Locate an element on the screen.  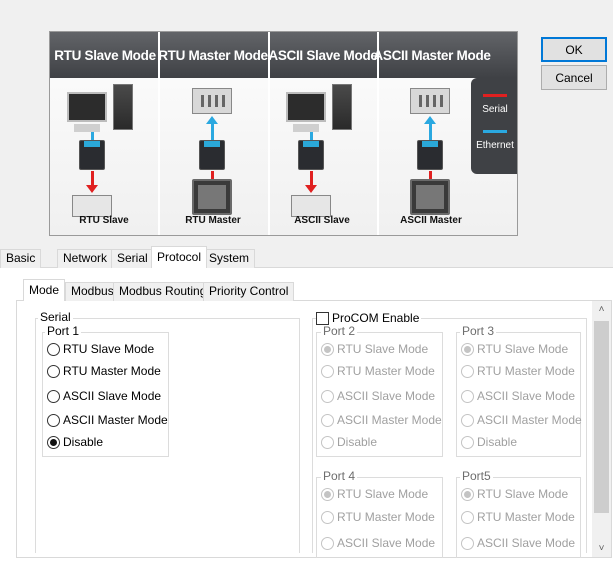
port1-rtu-master-radio: RTU Master Mode is located at coordinates (104, 371).